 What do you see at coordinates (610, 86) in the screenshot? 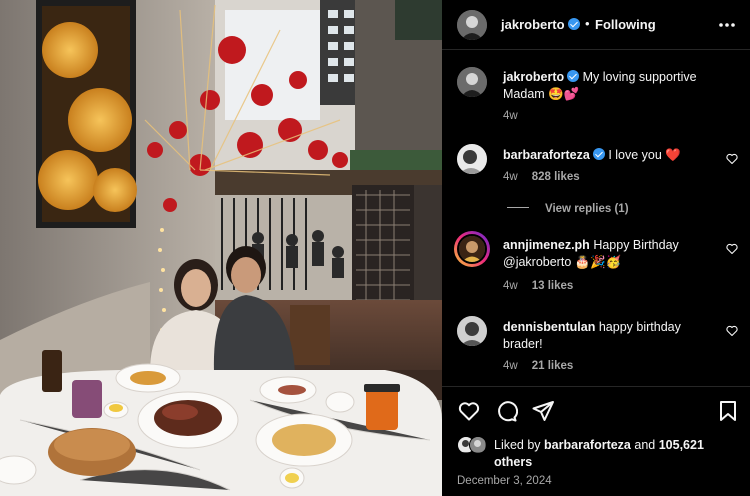
I see `caption-text-block: jakroberto My loving supportive Madam 🤩💕` at bounding box center [610, 86].